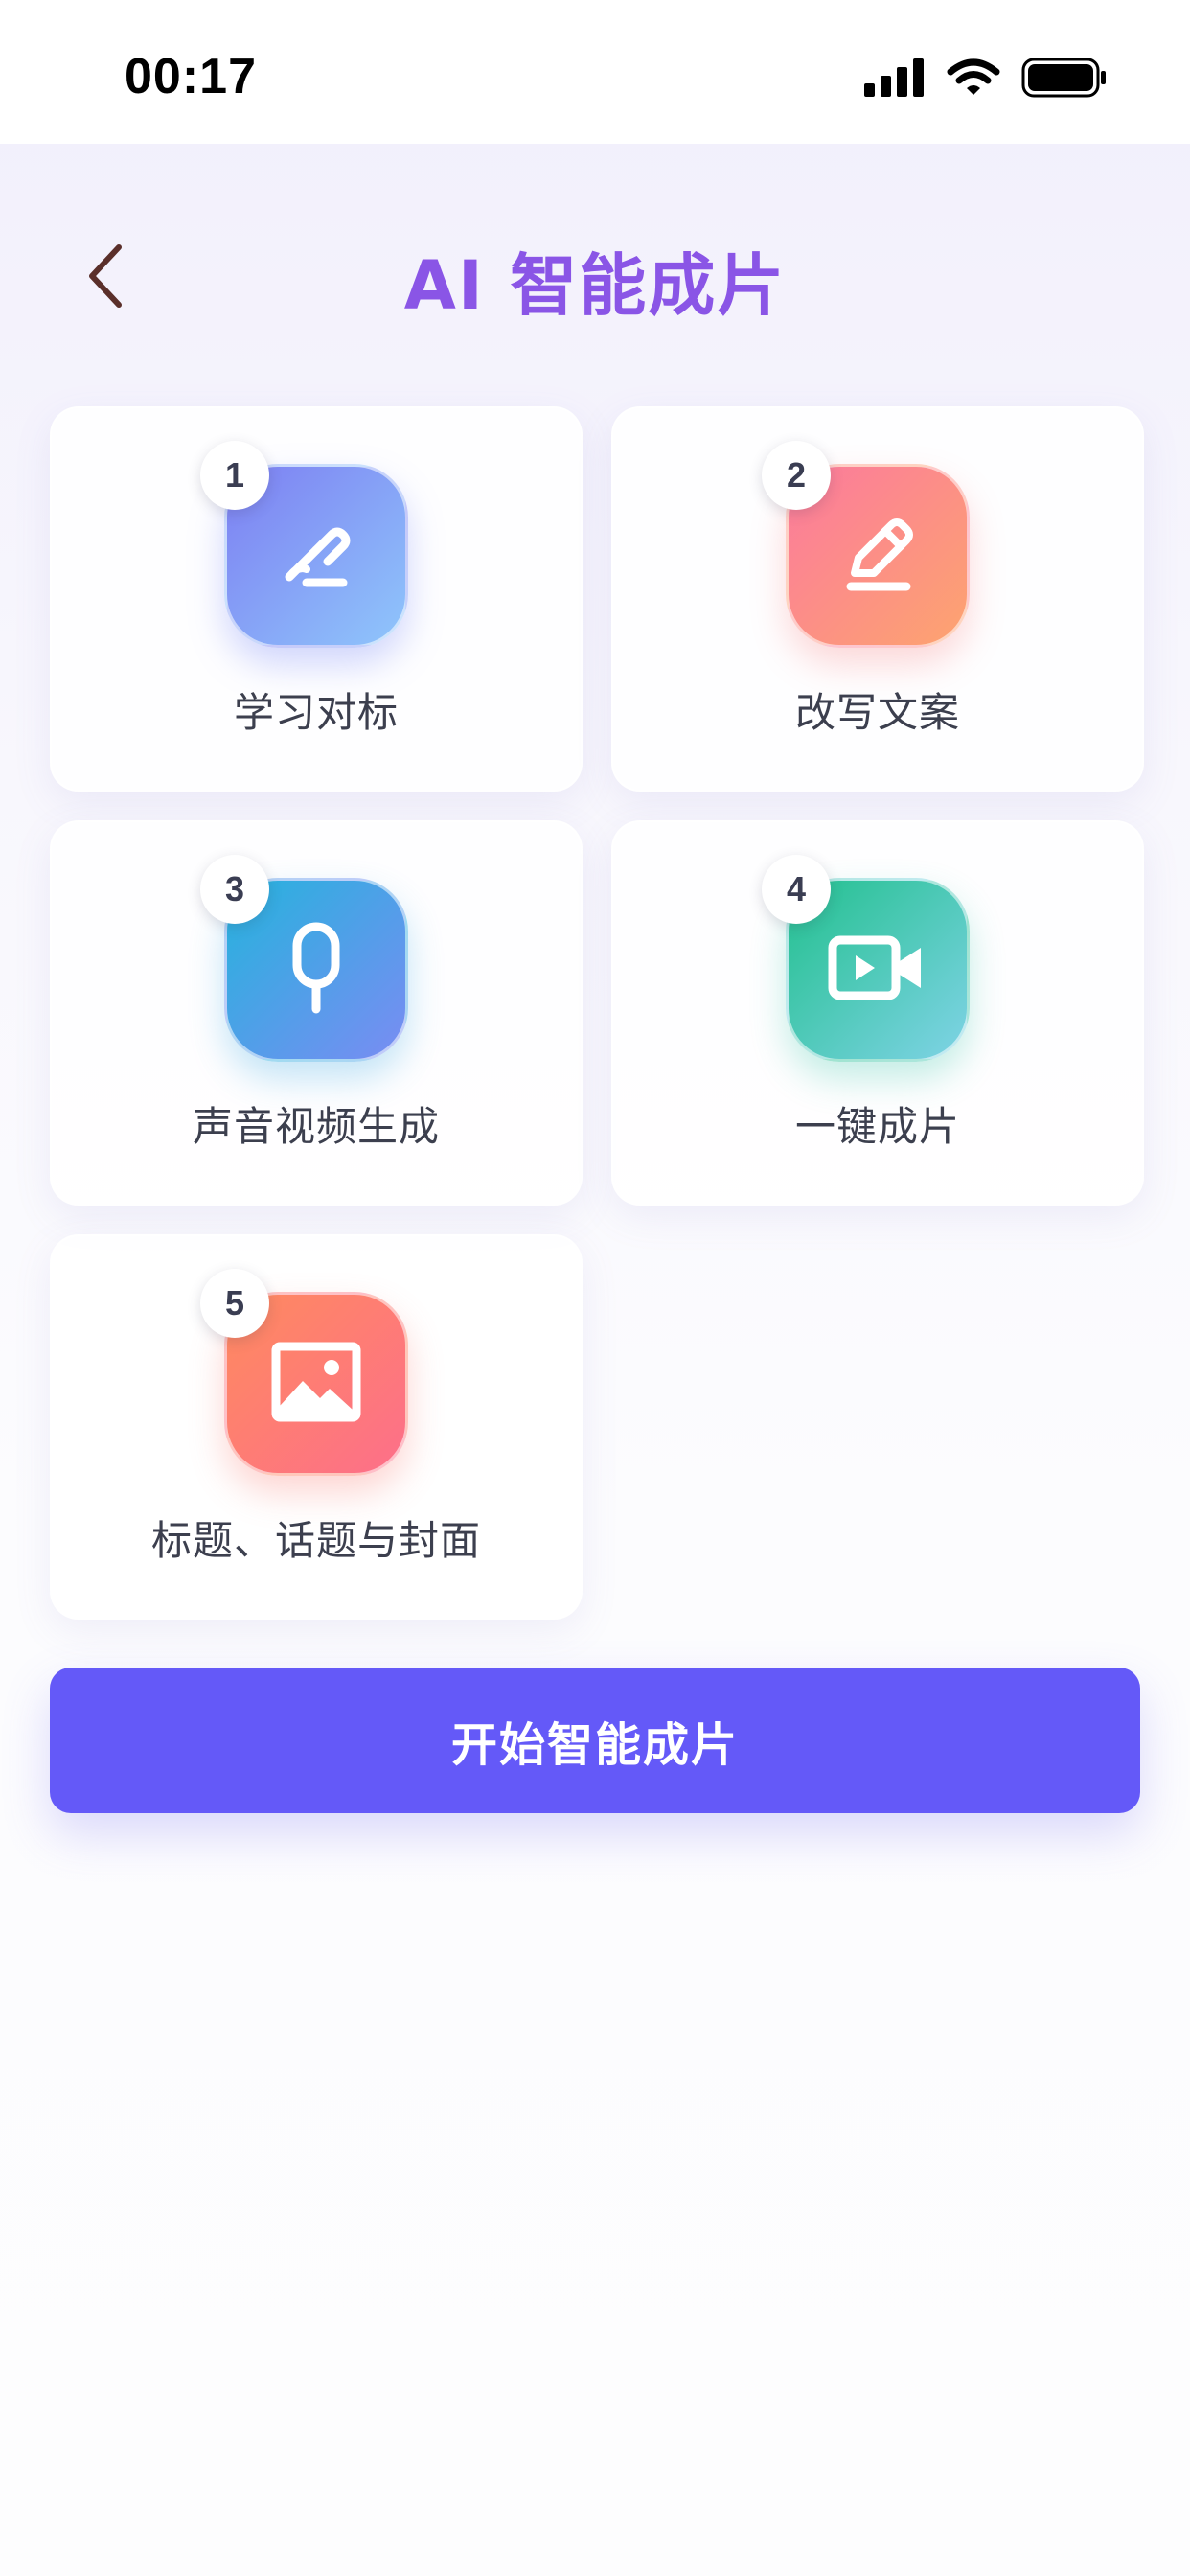  Describe the element at coordinates (895, 79) in the screenshot. I see `cellular-signal-icon` at that location.